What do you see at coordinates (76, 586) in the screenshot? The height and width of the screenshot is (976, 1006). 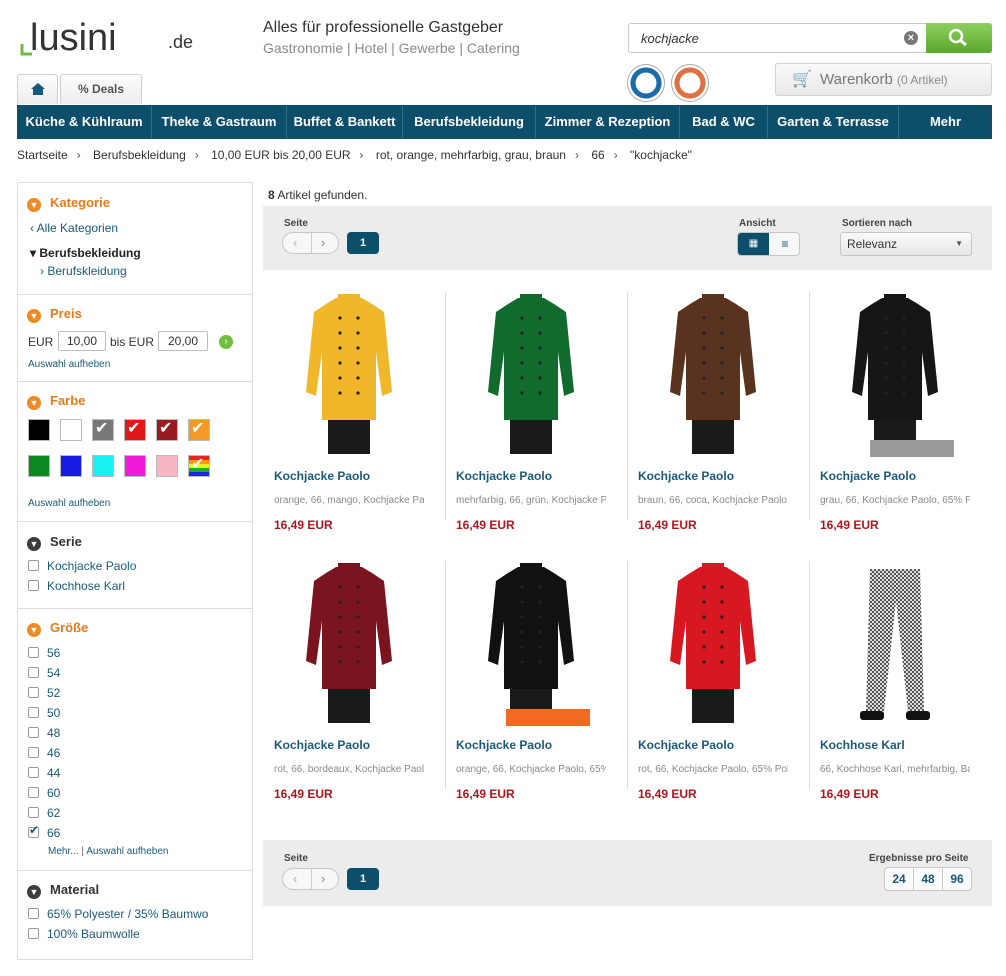 I see `checkbox-serie-karl: Kochhose Karl` at bounding box center [76, 586].